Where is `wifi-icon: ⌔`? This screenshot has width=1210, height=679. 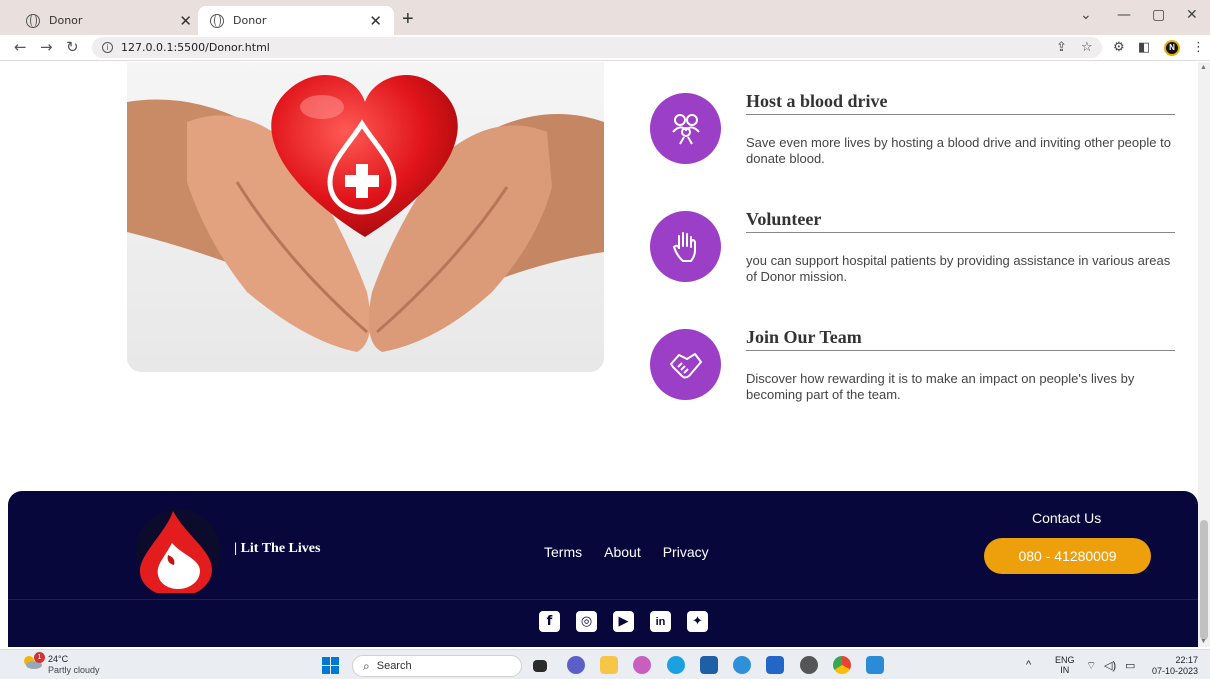 wifi-icon: ⌔ is located at coordinates (1091, 666).